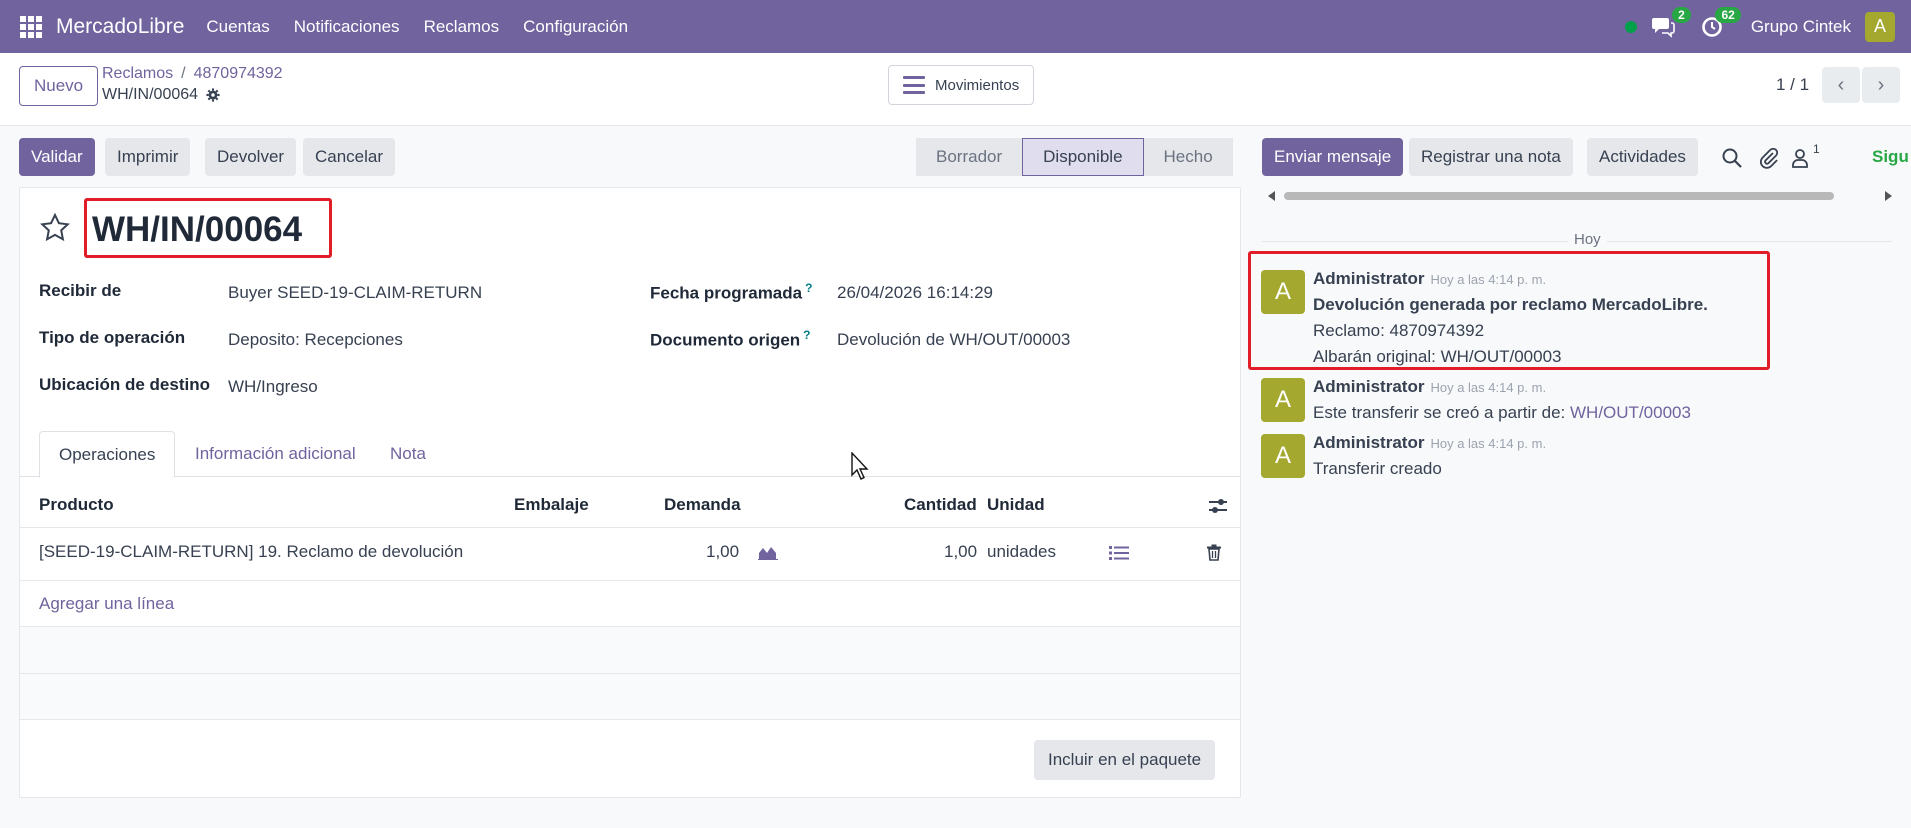 Image resolution: width=1911 pixels, height=828 pixels. What do you see at coordinates (1587, 239) in the screenshot?
I see `date-separator-today: Hoy` at bounding box center [1587, 239].